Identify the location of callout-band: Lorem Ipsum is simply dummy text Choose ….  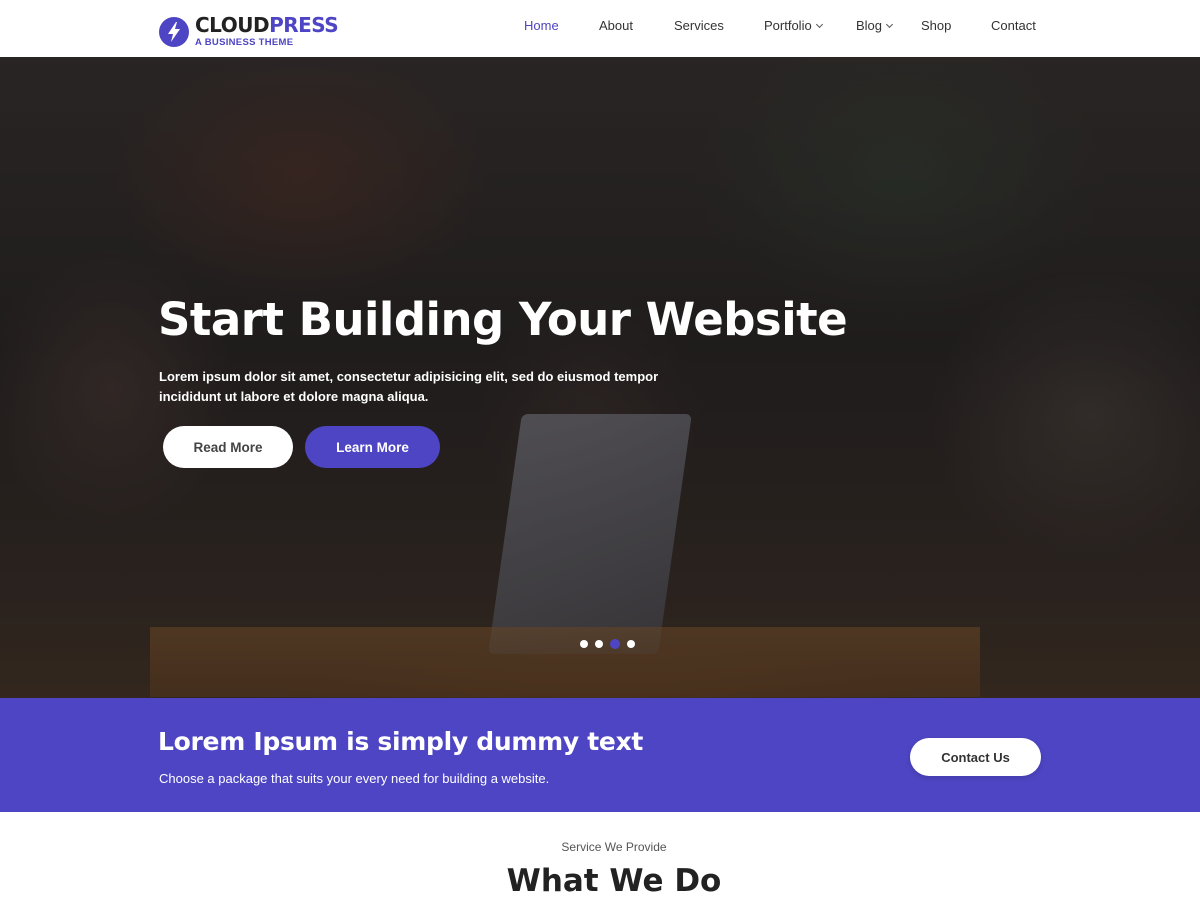
(600, 755).